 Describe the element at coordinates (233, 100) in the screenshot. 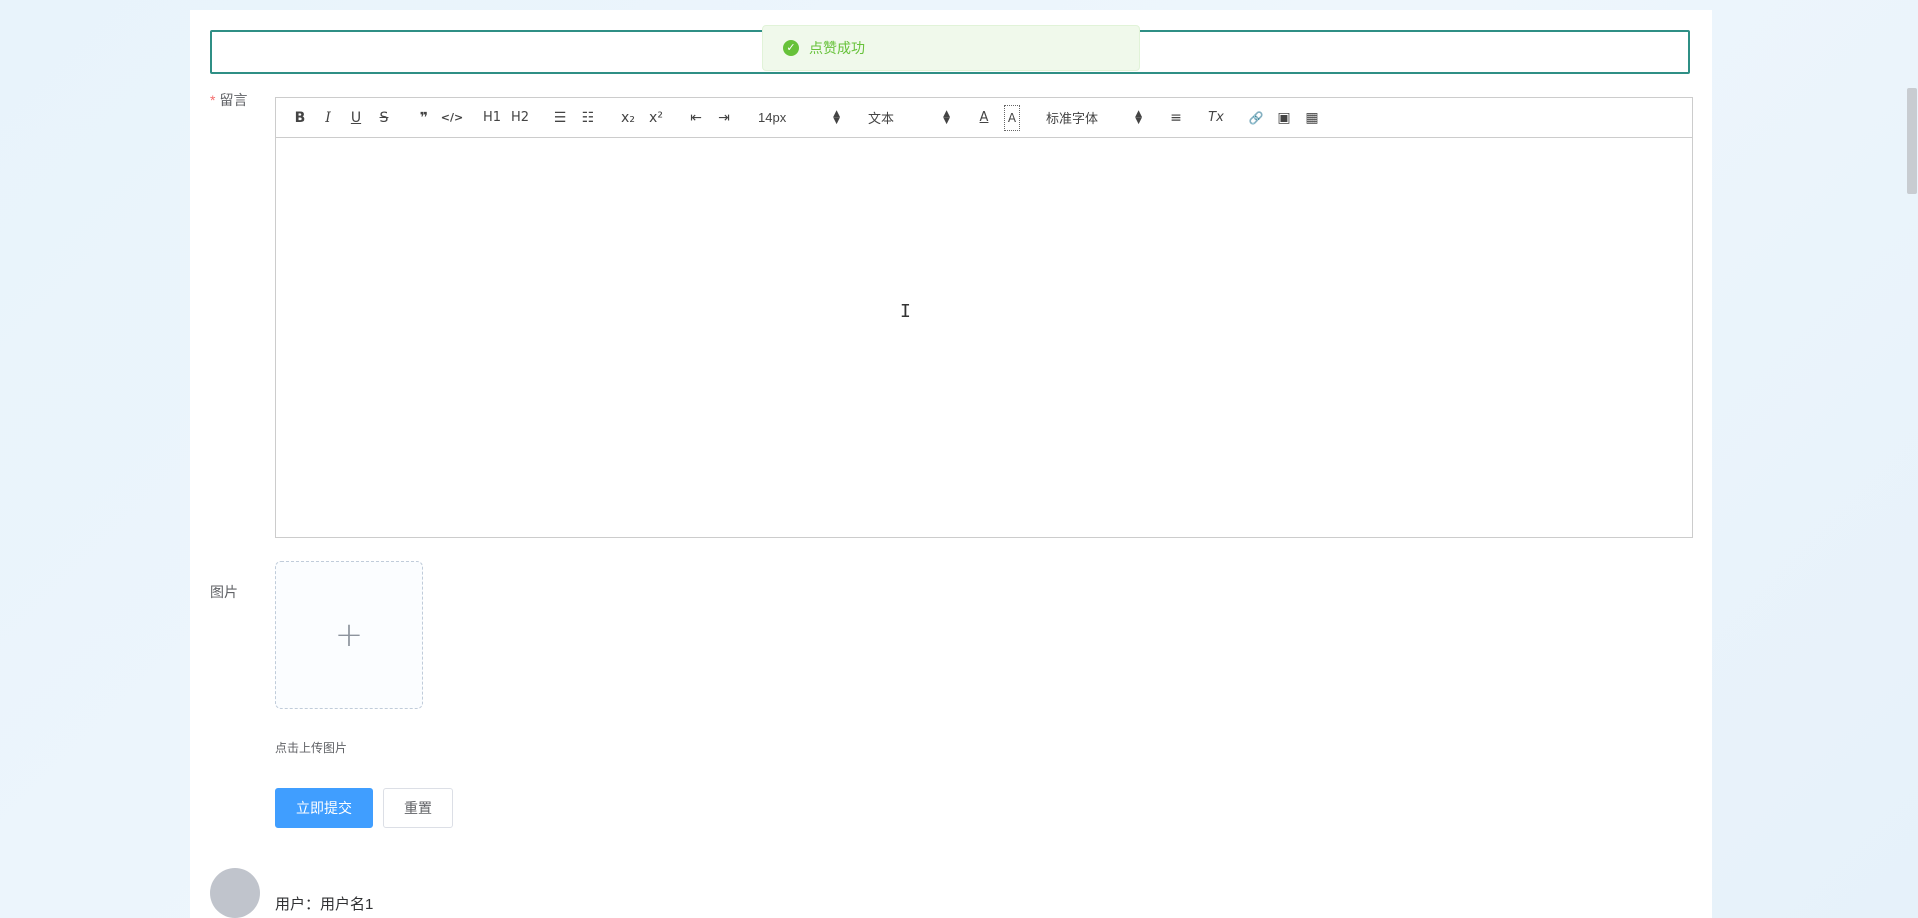

I see `message-label-text: 留言` at that location.